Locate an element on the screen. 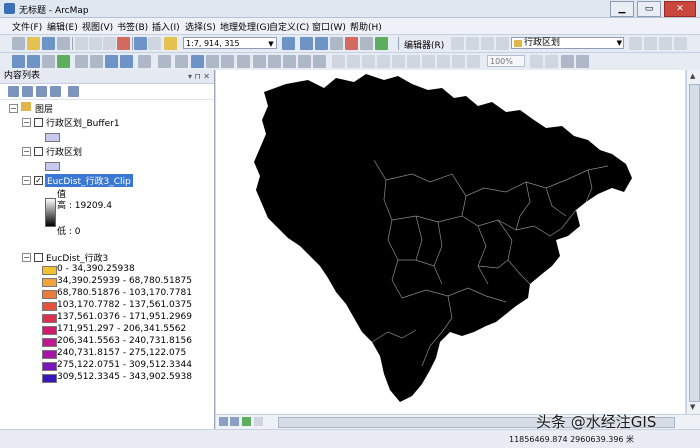  menu-view: 视图(V) is located at coordinates (97, 26).